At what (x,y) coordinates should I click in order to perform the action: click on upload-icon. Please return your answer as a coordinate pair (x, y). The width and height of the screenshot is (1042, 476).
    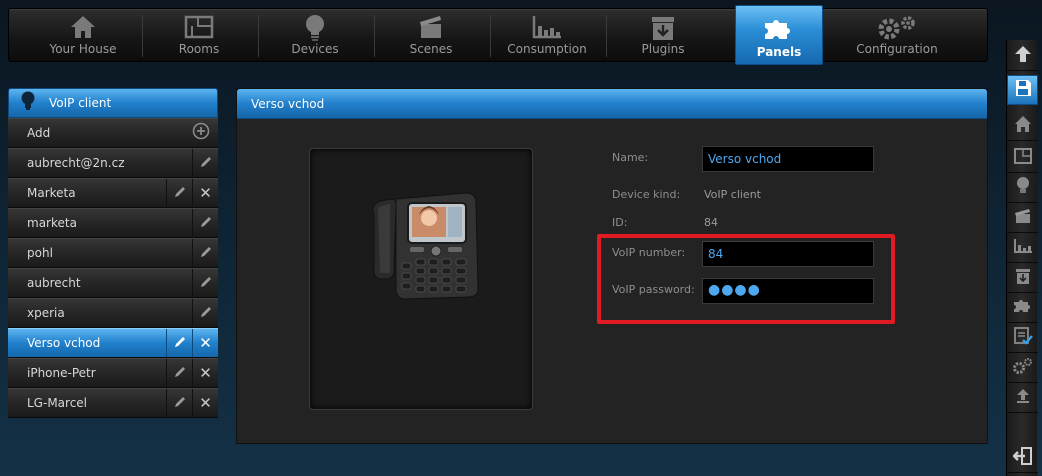
    Looking at the image, I should click on (1023, 398).